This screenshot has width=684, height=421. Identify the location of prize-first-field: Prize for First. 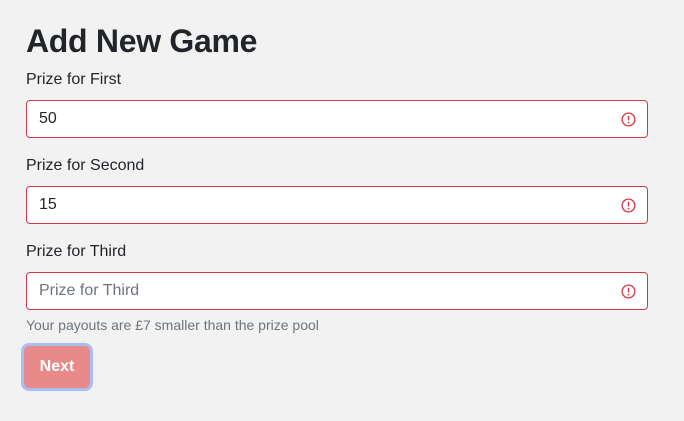
(337, 104).